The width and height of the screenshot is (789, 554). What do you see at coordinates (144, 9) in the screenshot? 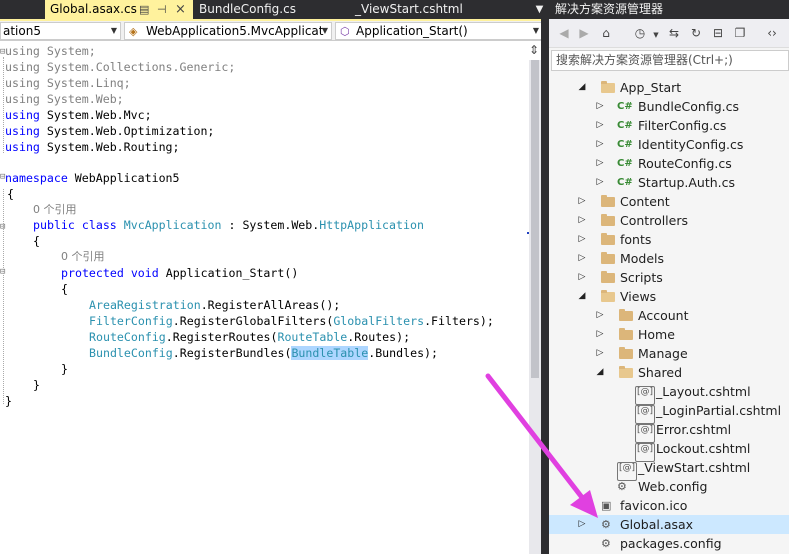
I see `save-state-icon: ▤` at bounding box center [144, 9].